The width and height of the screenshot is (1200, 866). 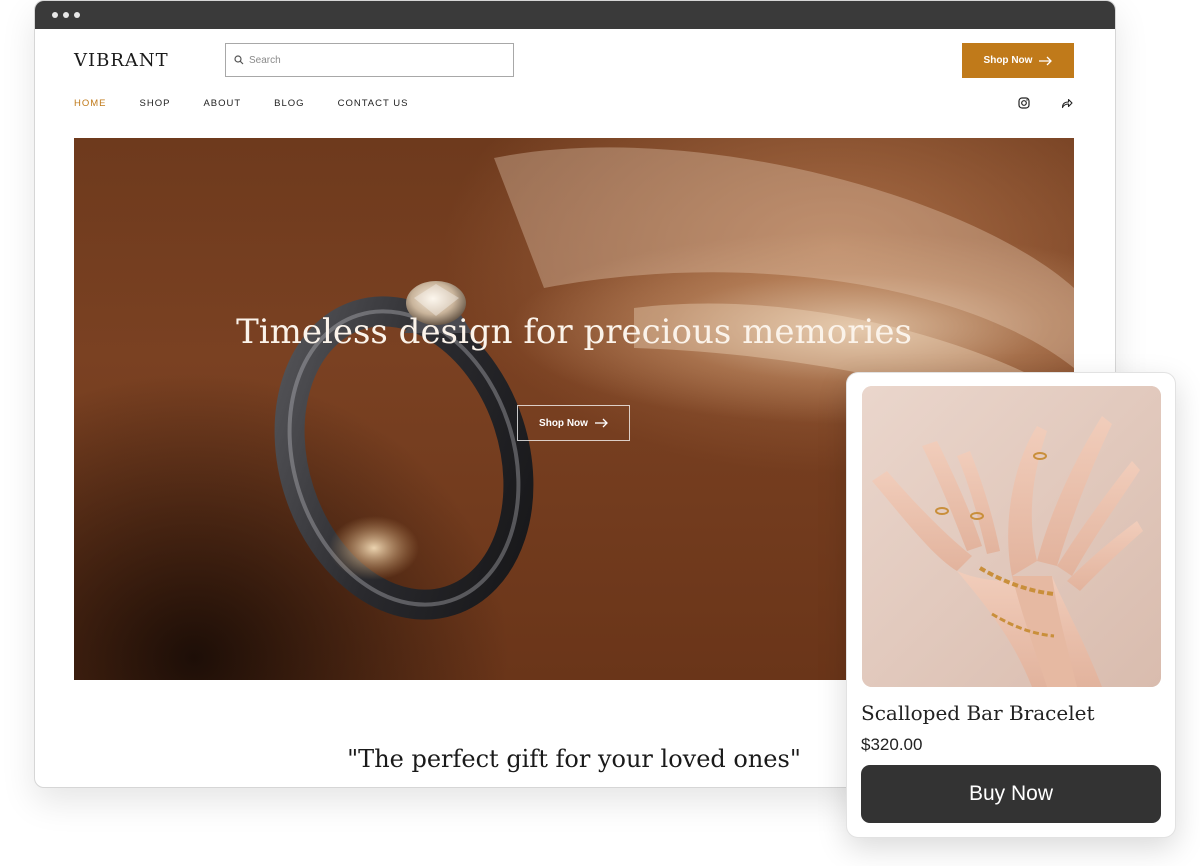 I want to click on header-shop-now-button: Shop Now, so click(x=1018, y=60).